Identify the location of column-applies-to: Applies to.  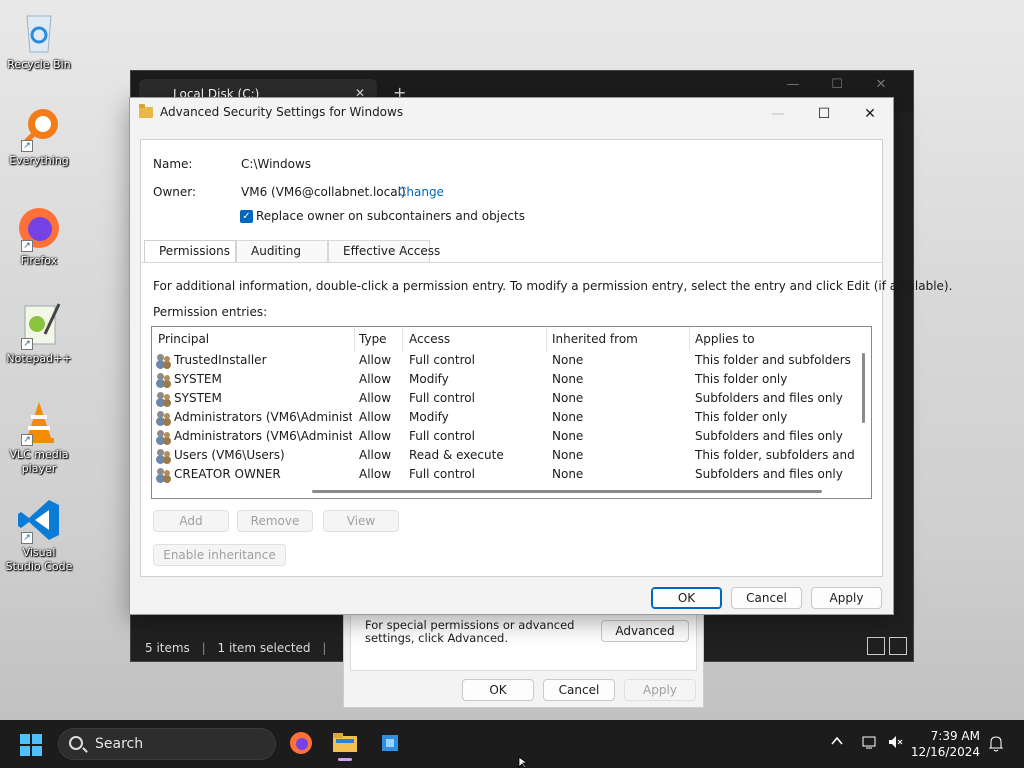
(725, 339).